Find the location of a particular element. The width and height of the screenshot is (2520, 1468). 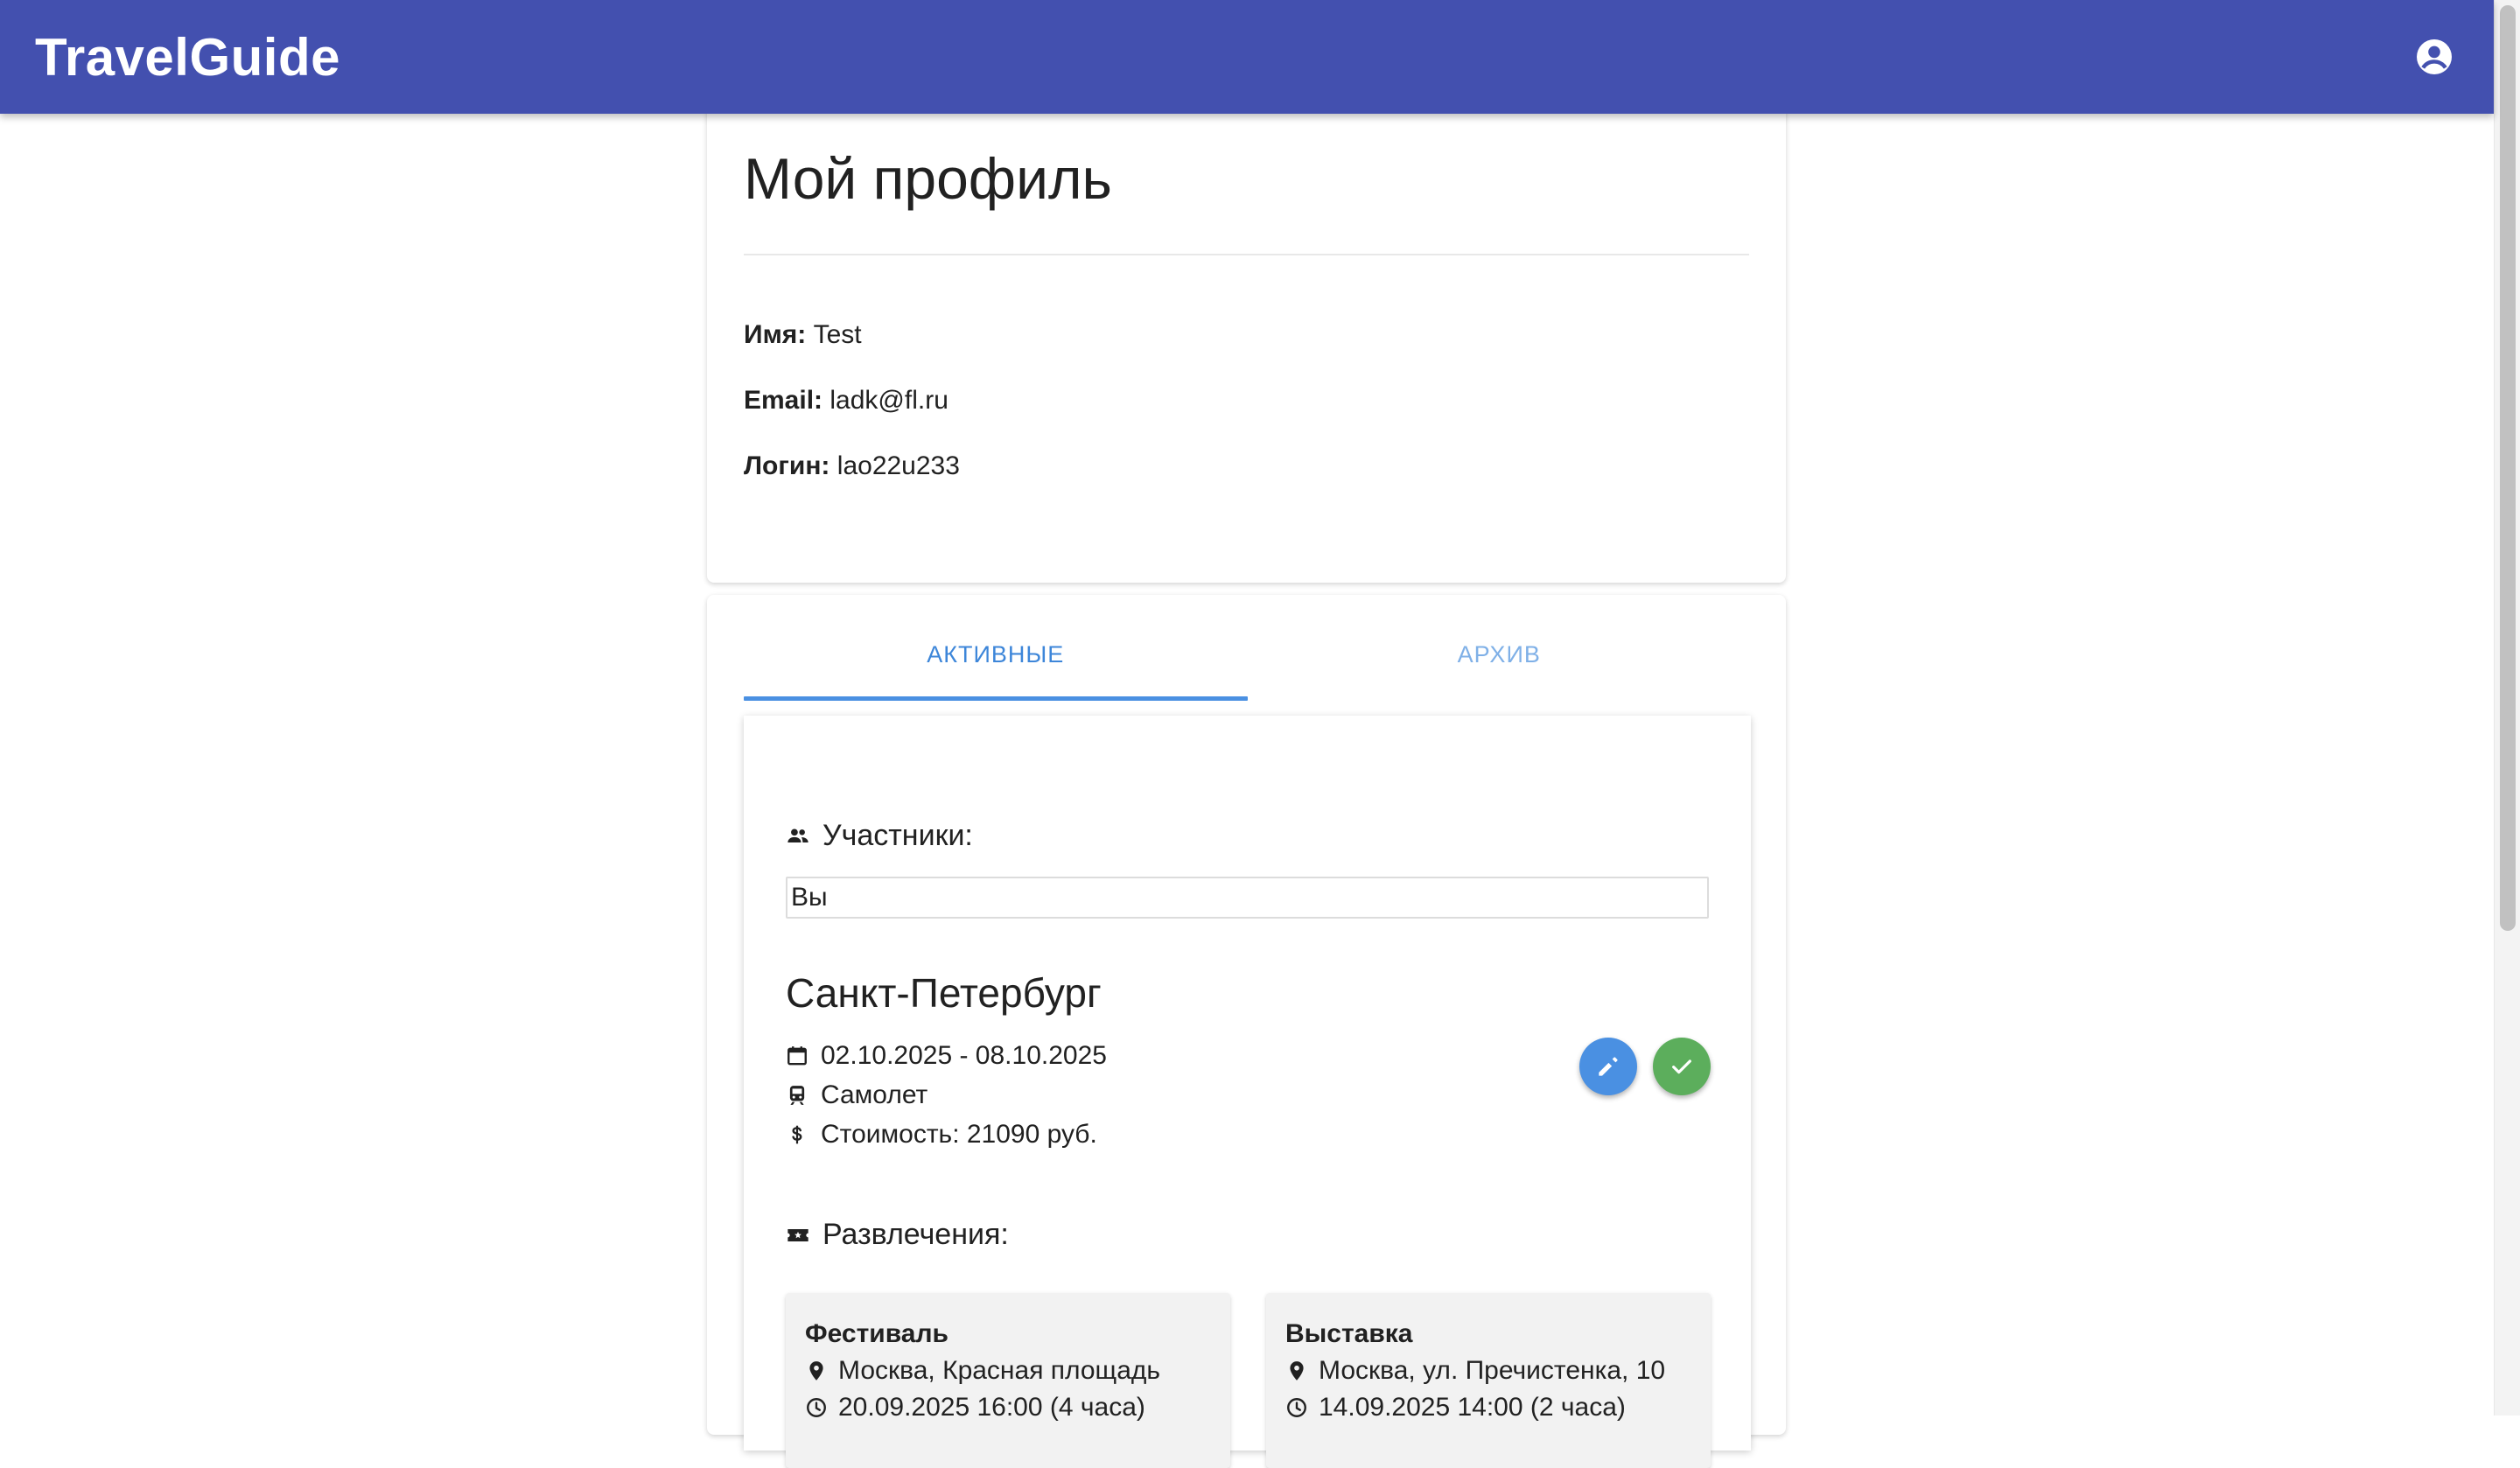

entertainment-title: Выставка is located at coordinates (1349, 1333).